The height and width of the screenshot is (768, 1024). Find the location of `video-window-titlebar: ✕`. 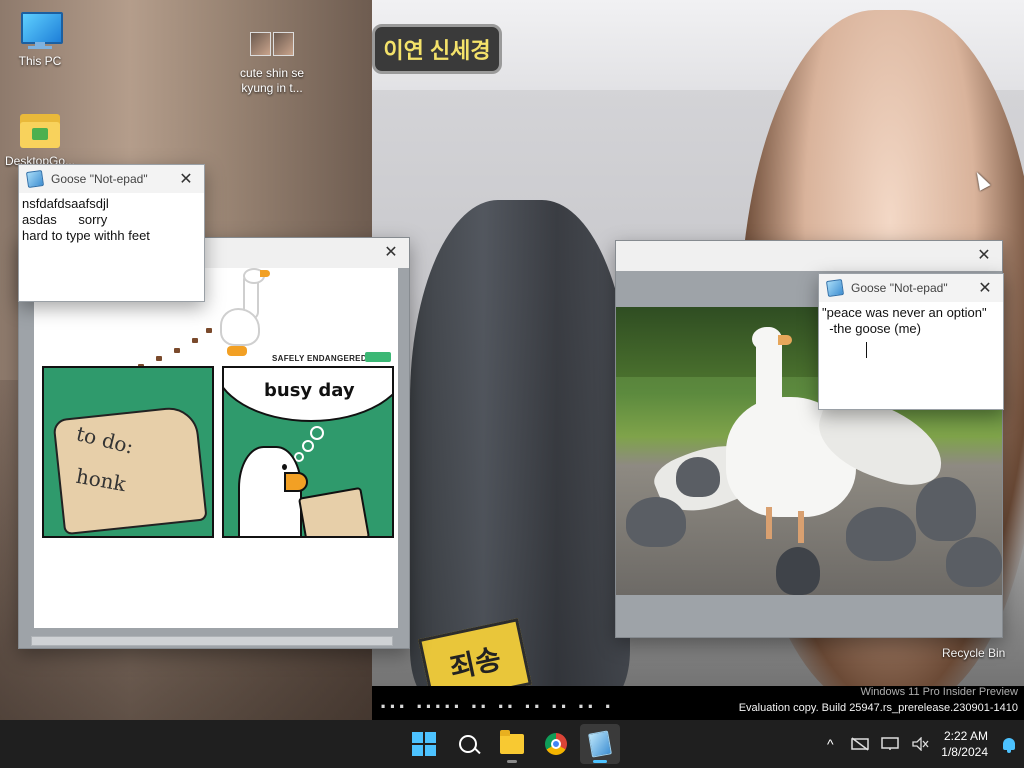

video-window-titlebar: ✕ is located at coordinates (809, 256).